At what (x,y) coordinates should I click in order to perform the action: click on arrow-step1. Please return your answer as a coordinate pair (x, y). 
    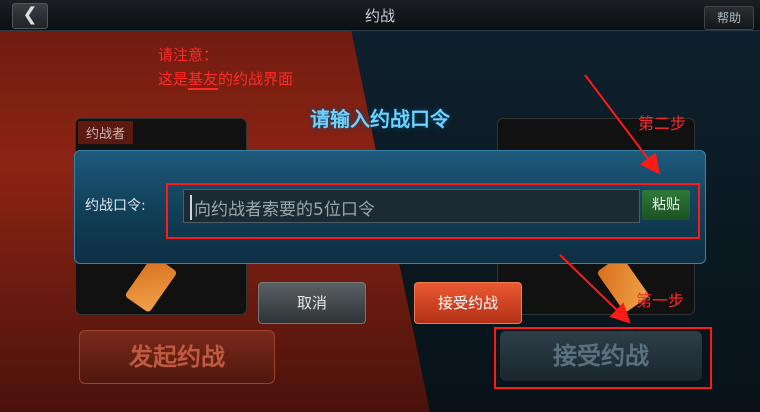
    Looking at the image, I should click on (595, 289).